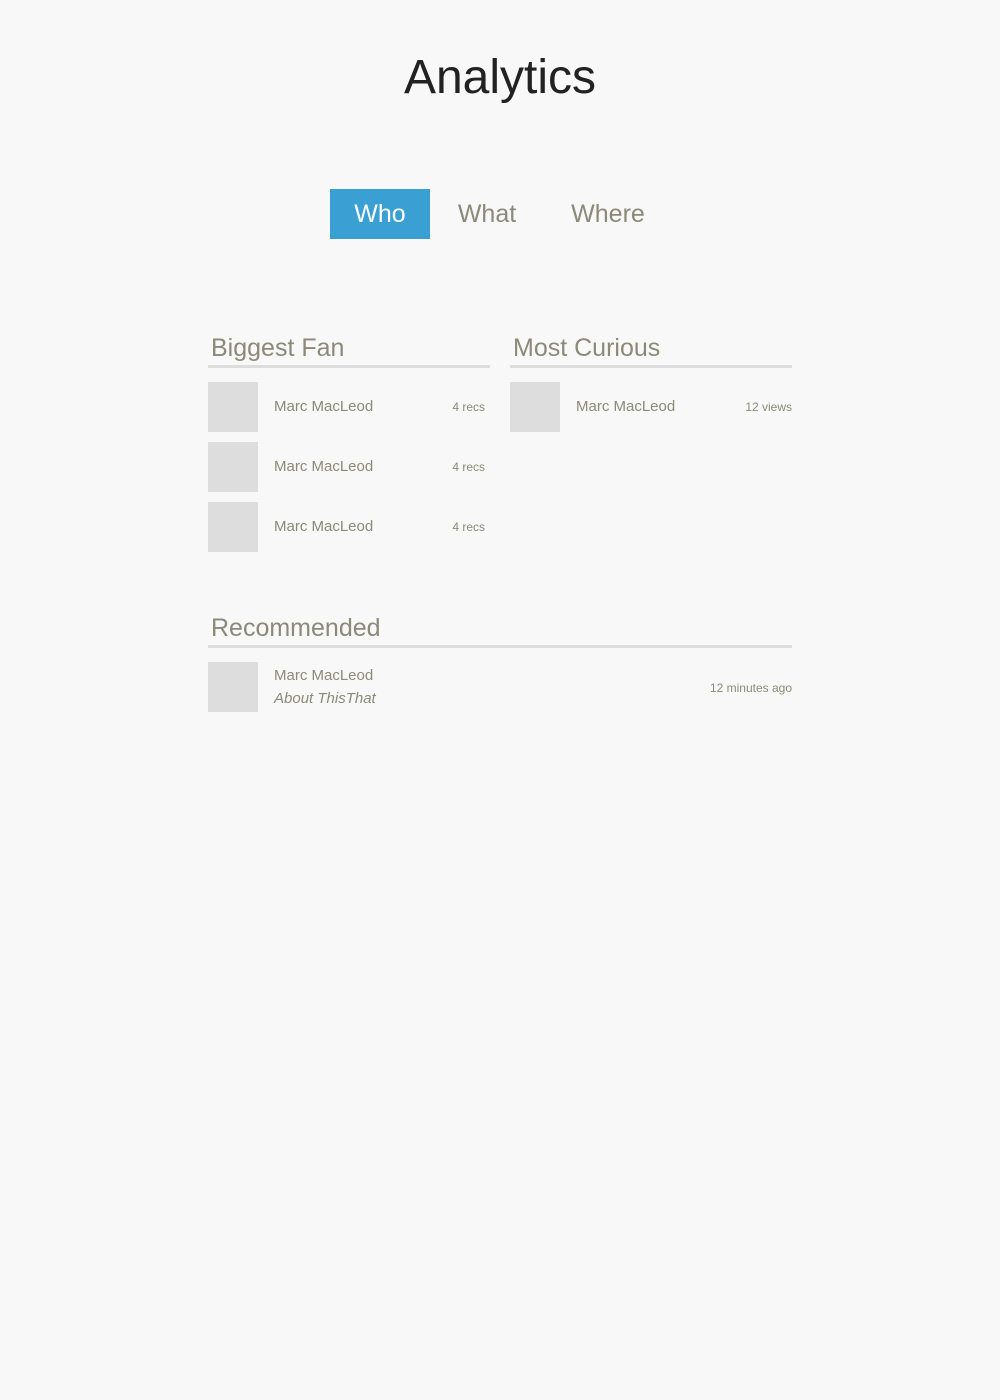  I want to click on section-heading: Recommended, so click(500, 629).